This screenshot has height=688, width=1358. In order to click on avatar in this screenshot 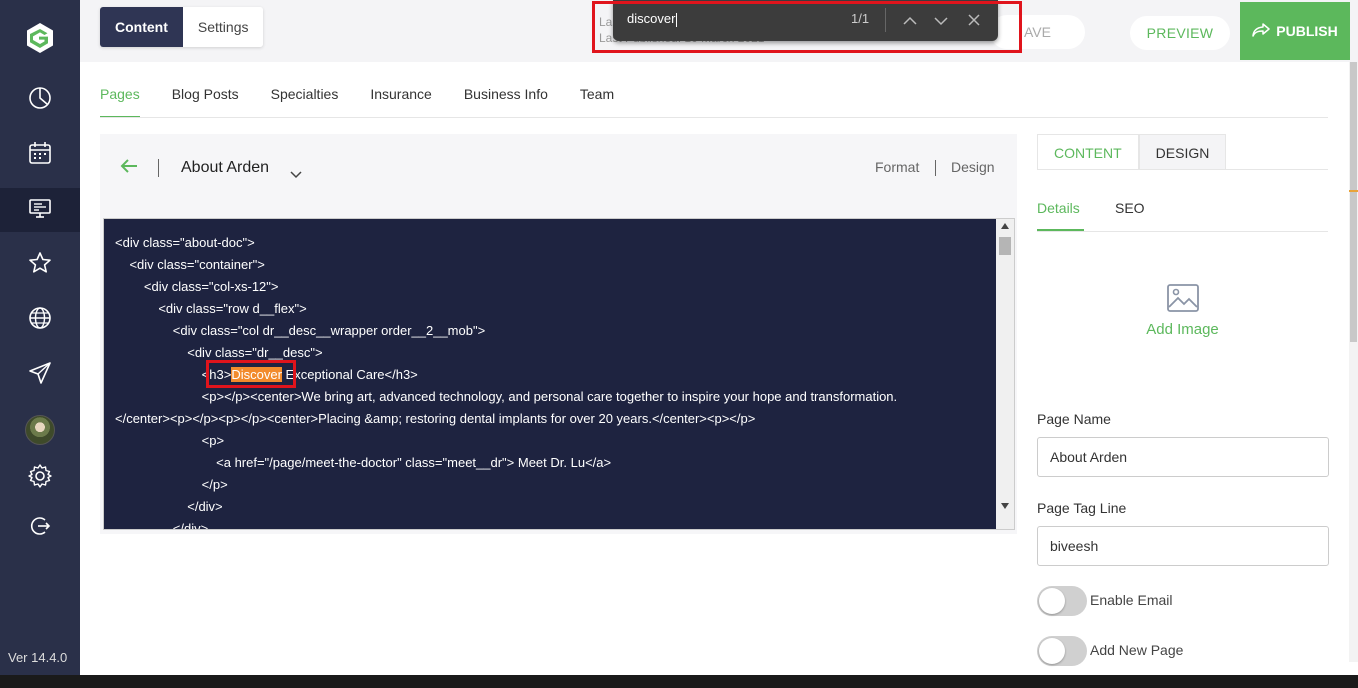, I will do `click(40, 430)`.